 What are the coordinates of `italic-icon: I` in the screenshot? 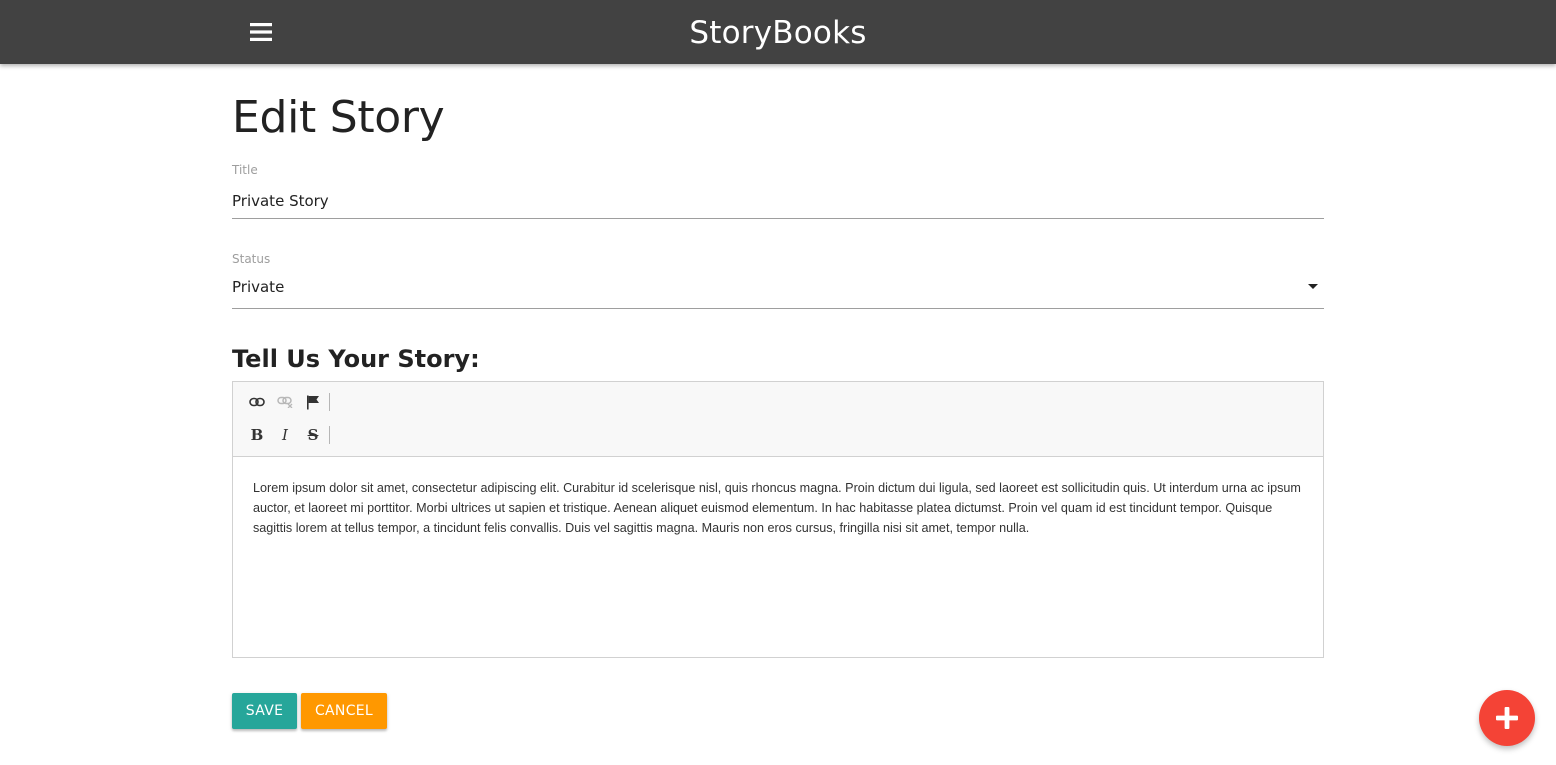 It's located at (285, 435).